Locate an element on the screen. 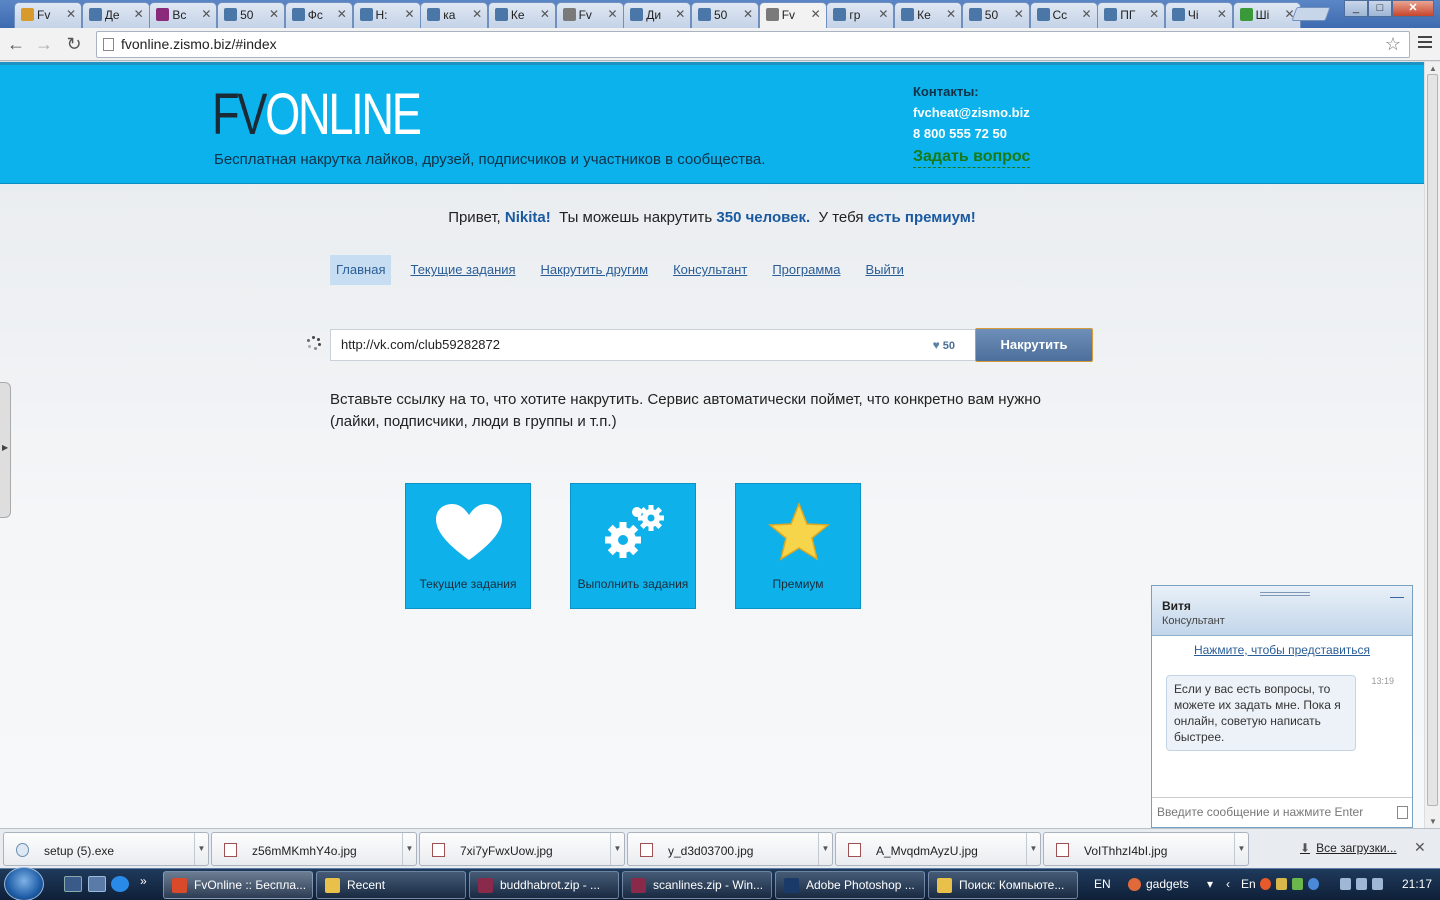 The width and height of the screenshot is (1440, 900). nav-consultant: Консультант is located at coordinates (710, 270).